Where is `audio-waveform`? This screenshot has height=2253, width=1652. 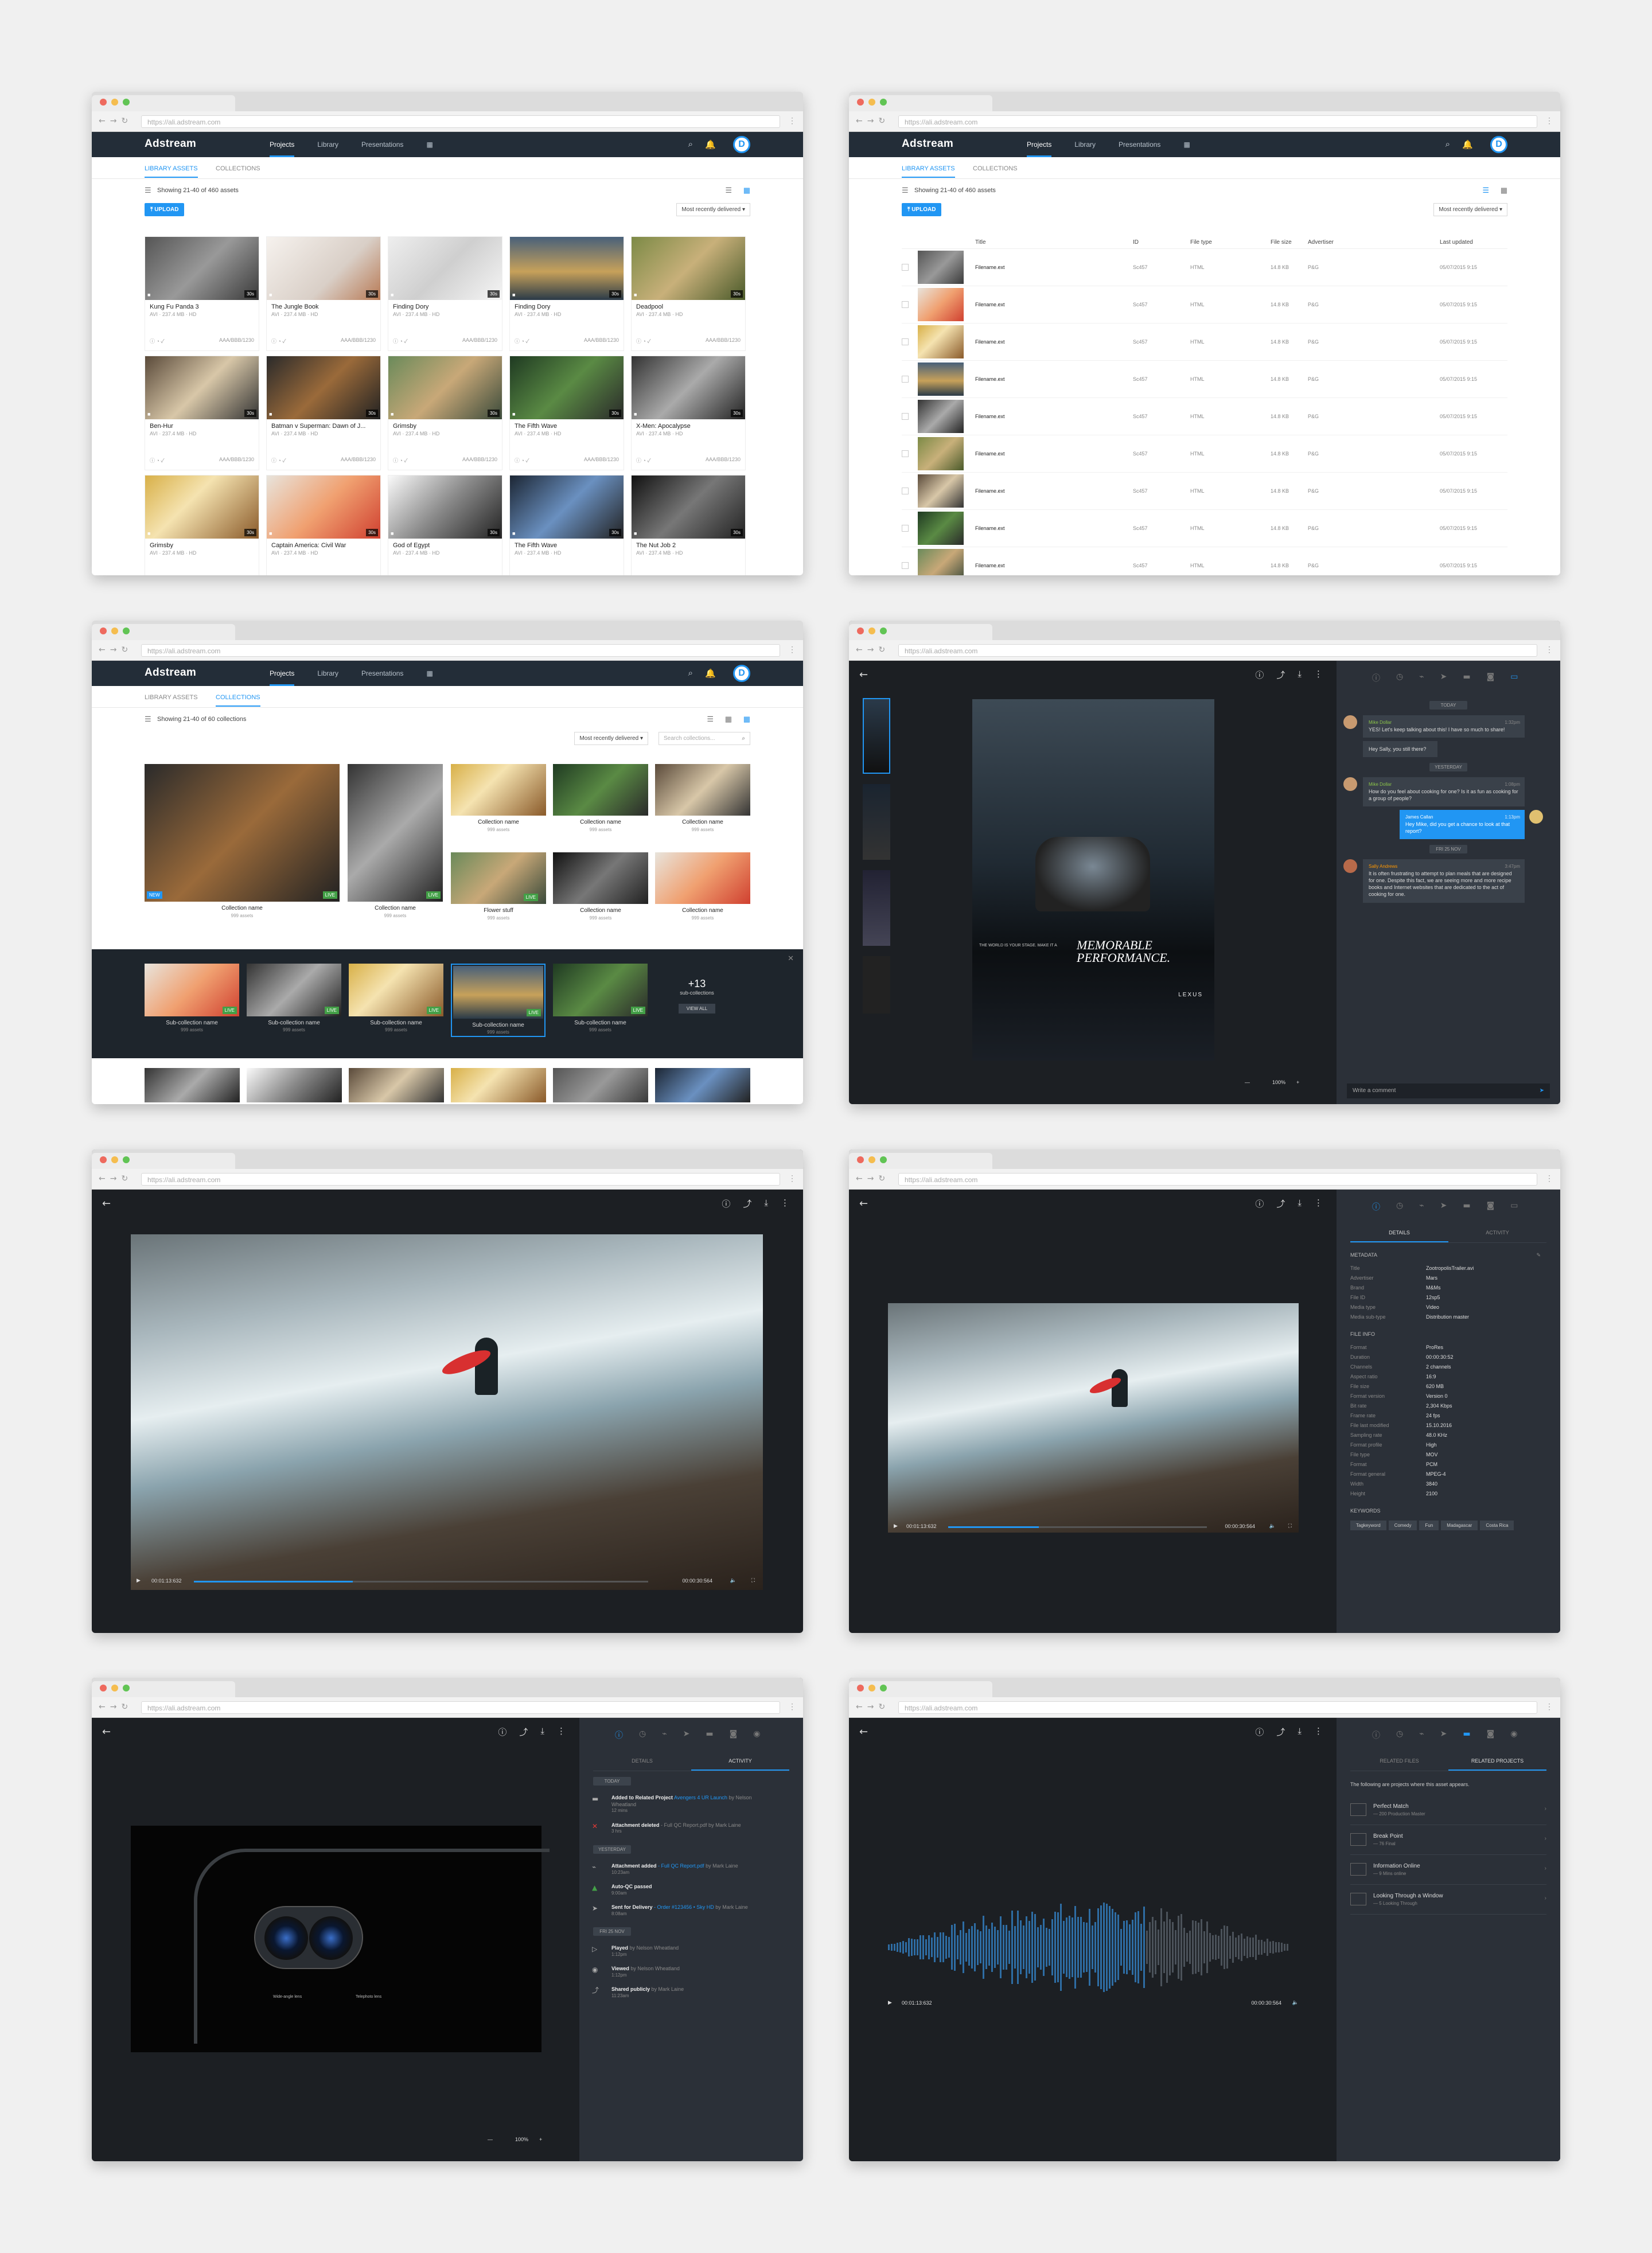
audio-waveform is located at coordinates (1093, 1947).